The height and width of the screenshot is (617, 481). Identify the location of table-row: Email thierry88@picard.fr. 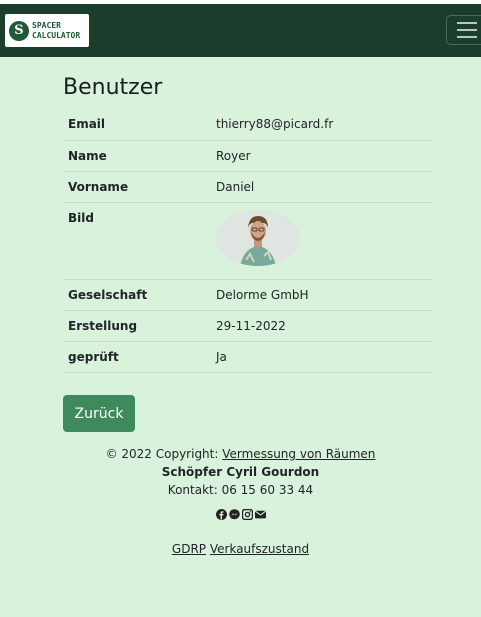
(247, 125).